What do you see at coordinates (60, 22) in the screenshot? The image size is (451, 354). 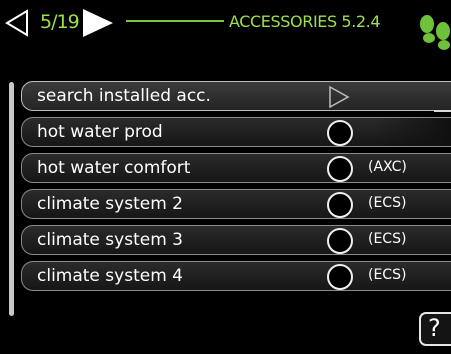 I see `page-counter: 5/19` at bounding box center [60, 22].